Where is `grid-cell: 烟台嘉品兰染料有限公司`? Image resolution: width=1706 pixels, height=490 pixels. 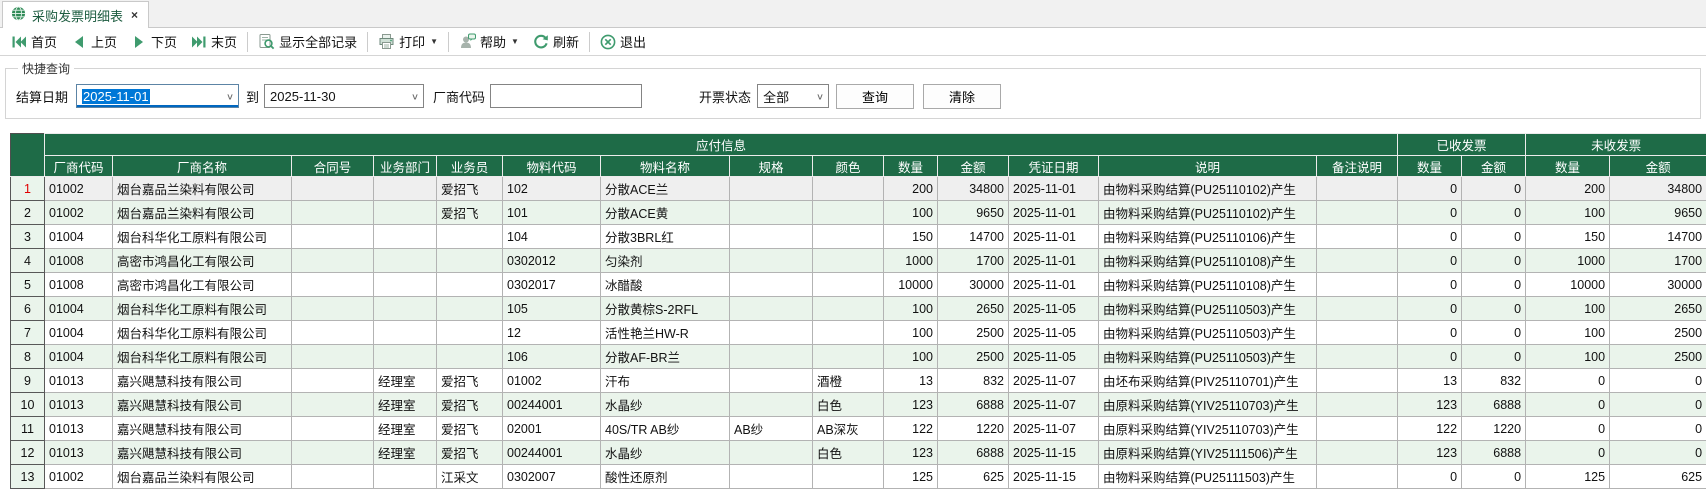 grid-cell: 烟台嘉品兰染料有限公司 is located at coordinates (202, 212).